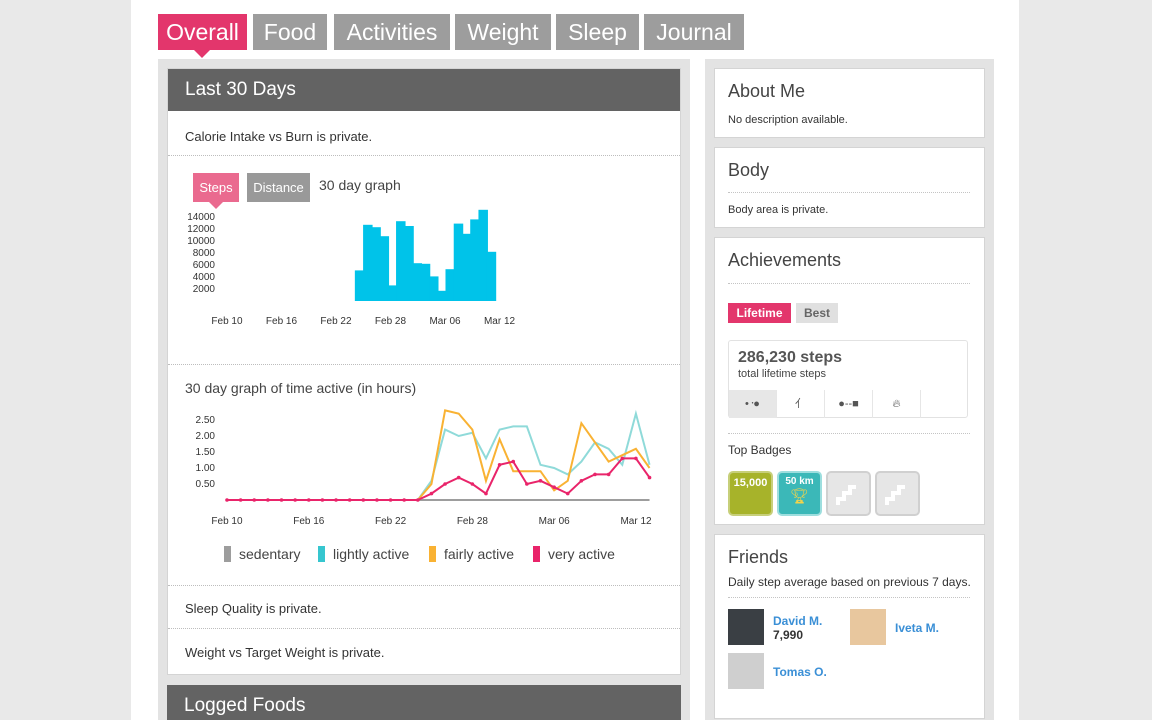 Image resolution: width=1152 pixels, height=720 pixels. What do you see at coordinates (424, 702) in the screenshot?
I see `logged-foods-header: Logged Foods` at bounding box center [424, 702].